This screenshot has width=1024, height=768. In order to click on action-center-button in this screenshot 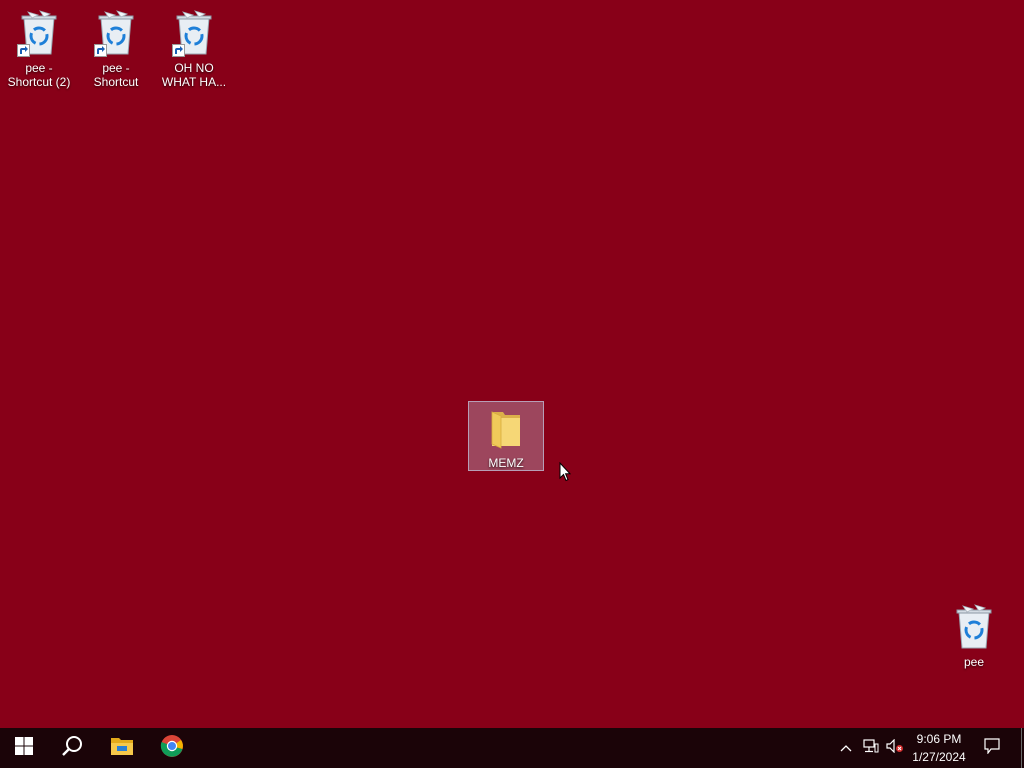, I will do `click(992, 748)`.